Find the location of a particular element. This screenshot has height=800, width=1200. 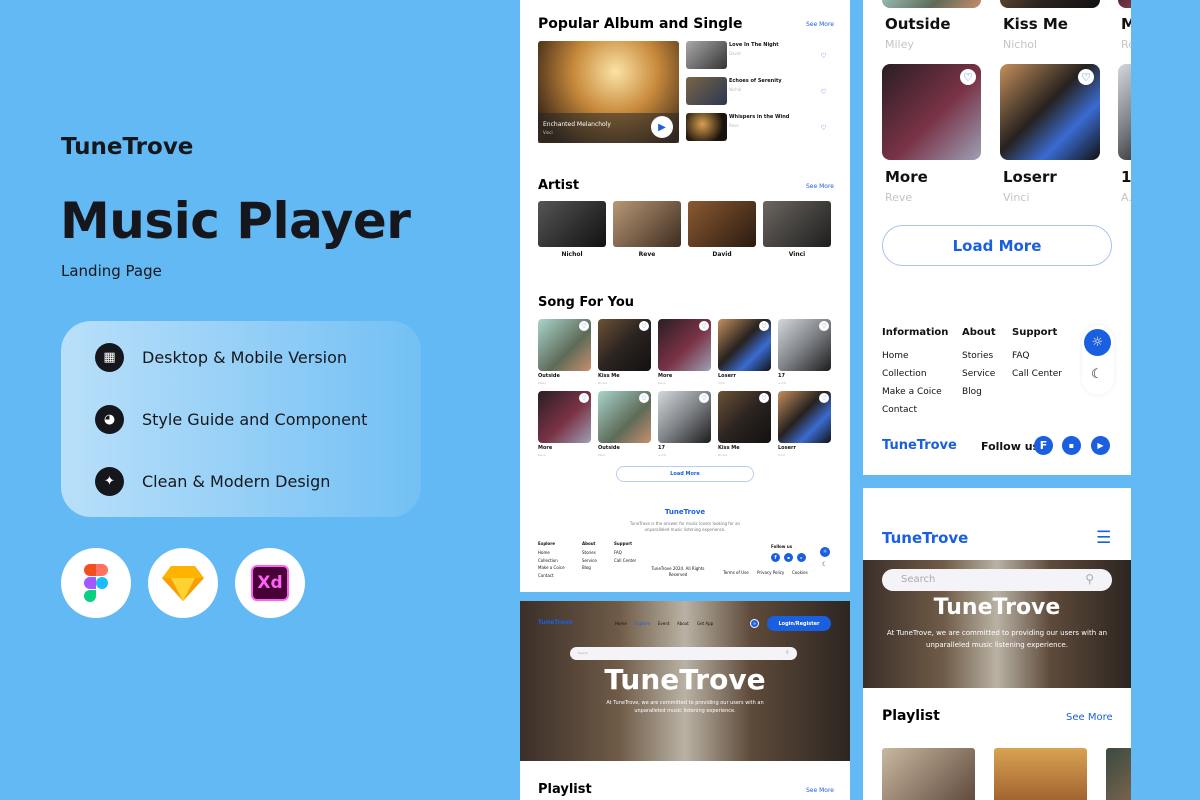

track-title: Love In The Night is located at coordinates (754, 45).